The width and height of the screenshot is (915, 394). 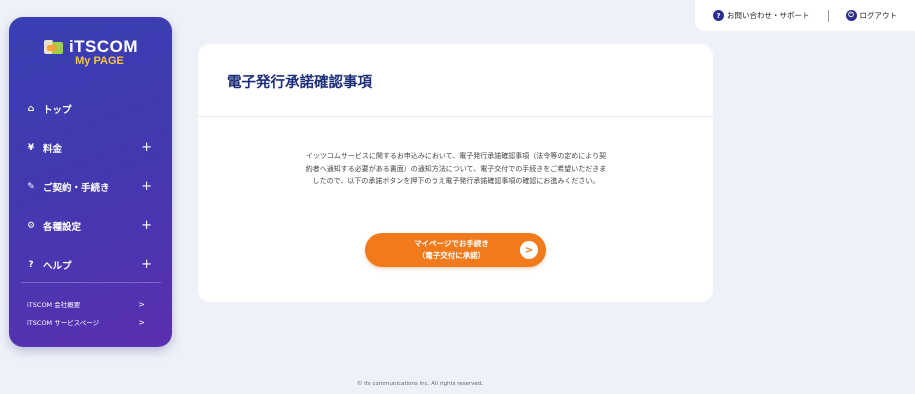 I want to click on sidebar-item-label: ヘルプ, so click(x=57, y=266).